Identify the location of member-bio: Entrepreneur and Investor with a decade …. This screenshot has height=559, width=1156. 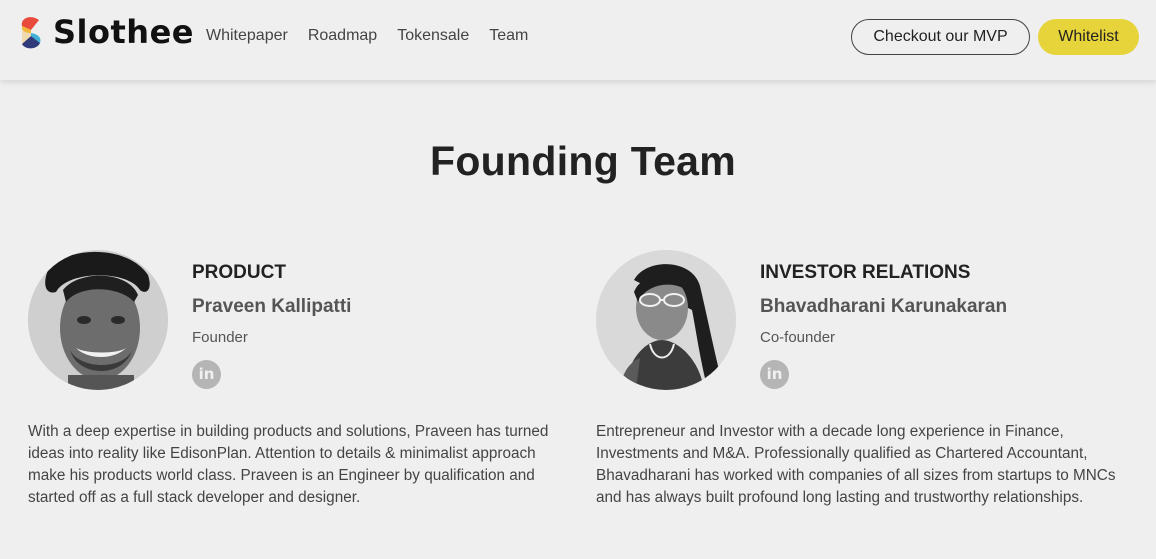
(856, 464).